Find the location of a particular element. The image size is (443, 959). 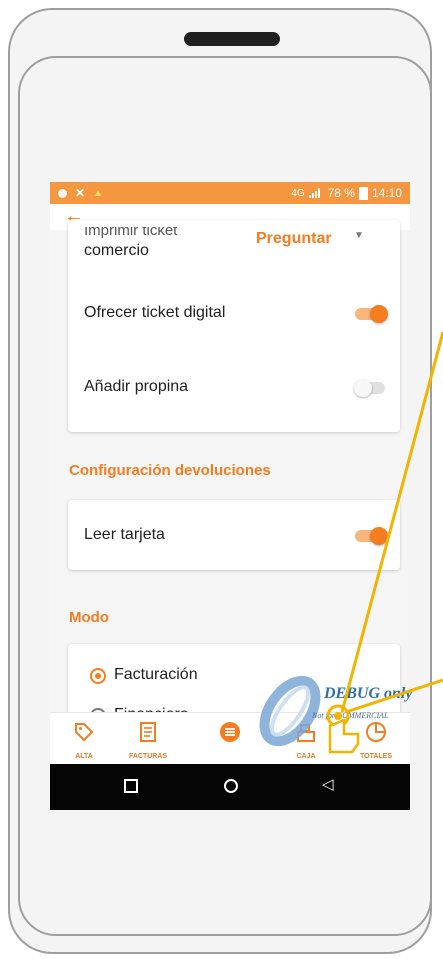

nav-facturas-label: FACTURAS is located at coordinates (148, 756).